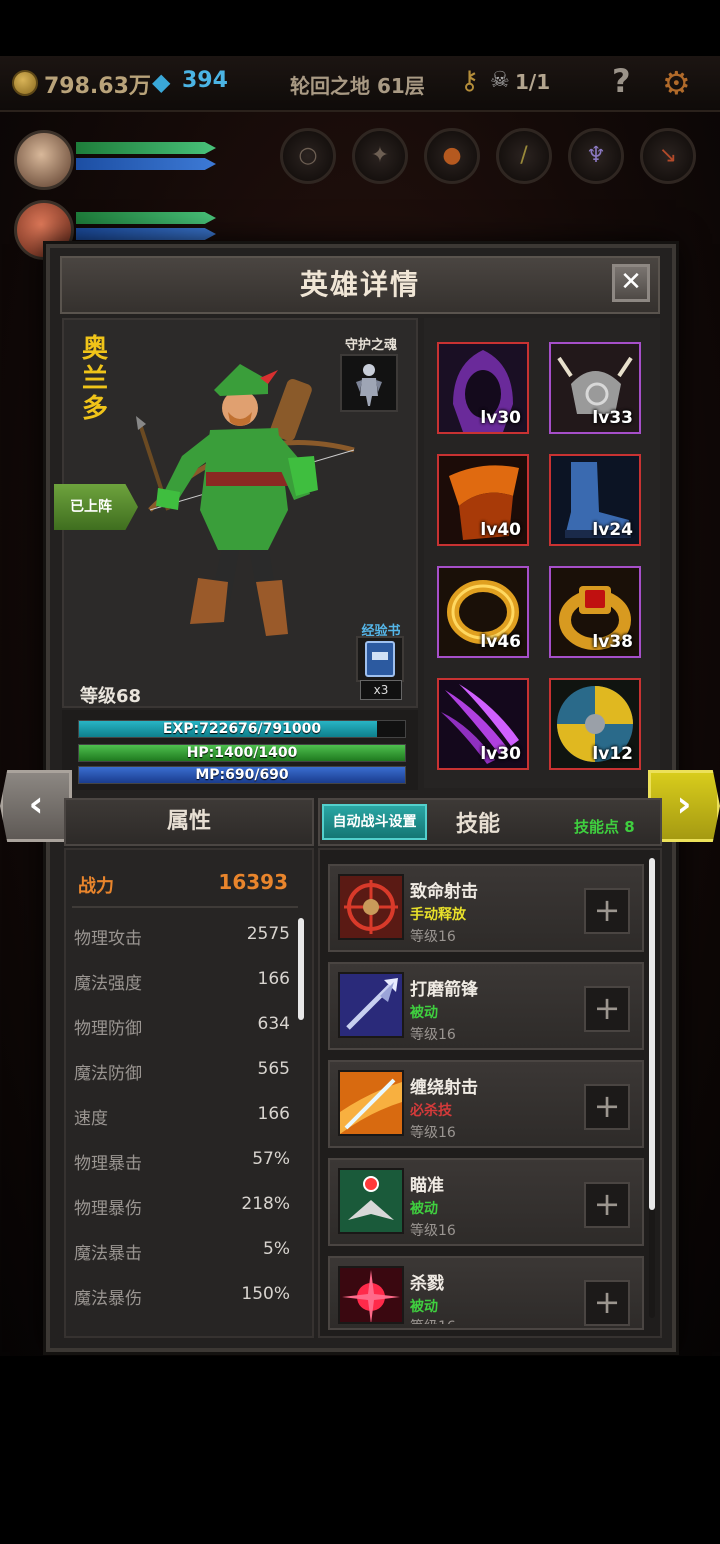 The image size is (720, 1544). Describe the element at coordinates (452, 156) in the screenshot. I see `pumpkin-icon: ●` at that location.